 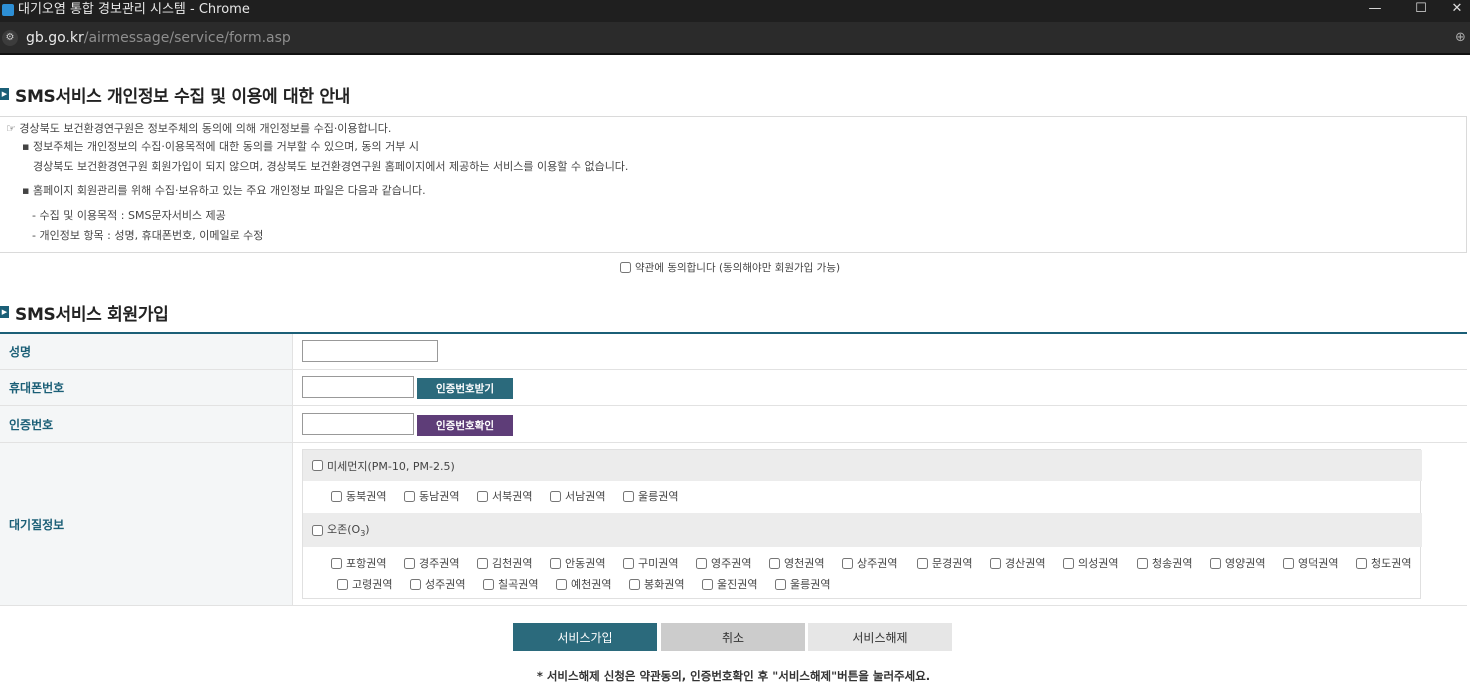 I want to click on ozone-region-option: 영천권역, so click(x=796, y=563).